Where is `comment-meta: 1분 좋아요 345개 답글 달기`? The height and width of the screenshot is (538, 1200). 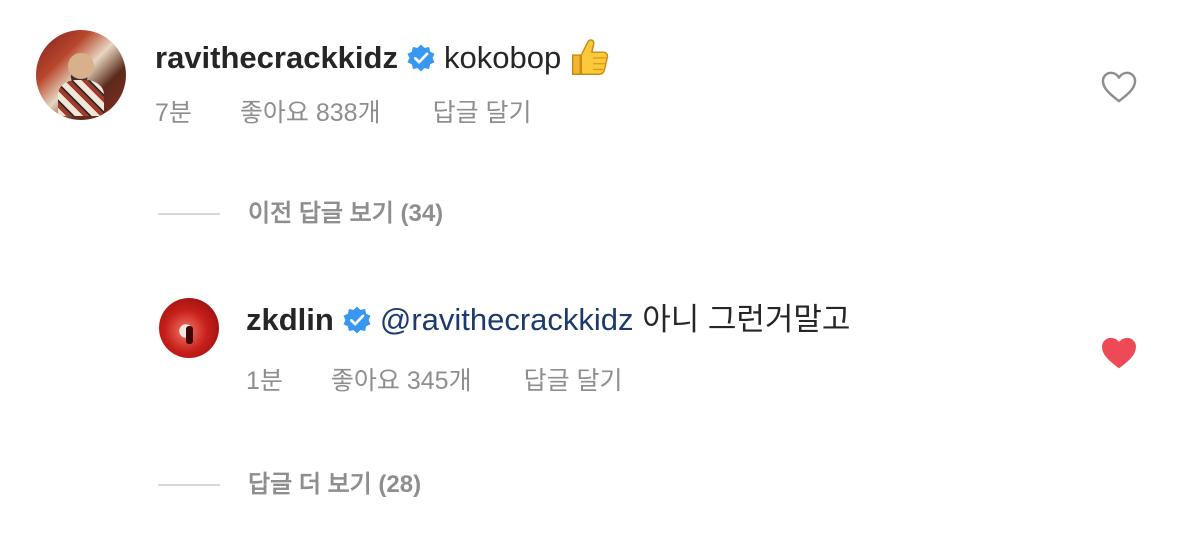
comment-meta: 1분 좋아요 345개 답글 달기 is located at coordinates (434, 381).